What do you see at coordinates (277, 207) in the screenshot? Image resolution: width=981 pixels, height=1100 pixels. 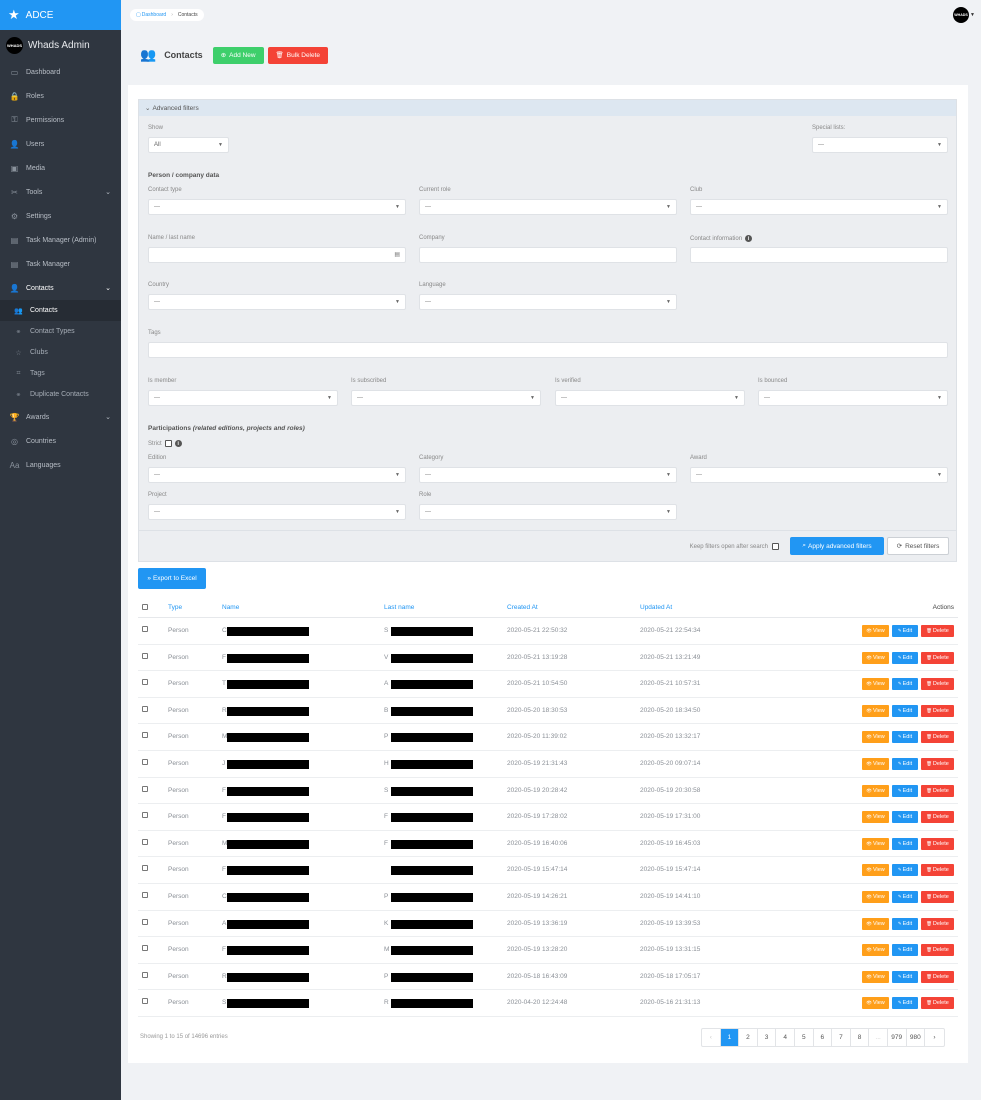 I see `contact-type-select: --- ▼` at bounding box center [277, 207].